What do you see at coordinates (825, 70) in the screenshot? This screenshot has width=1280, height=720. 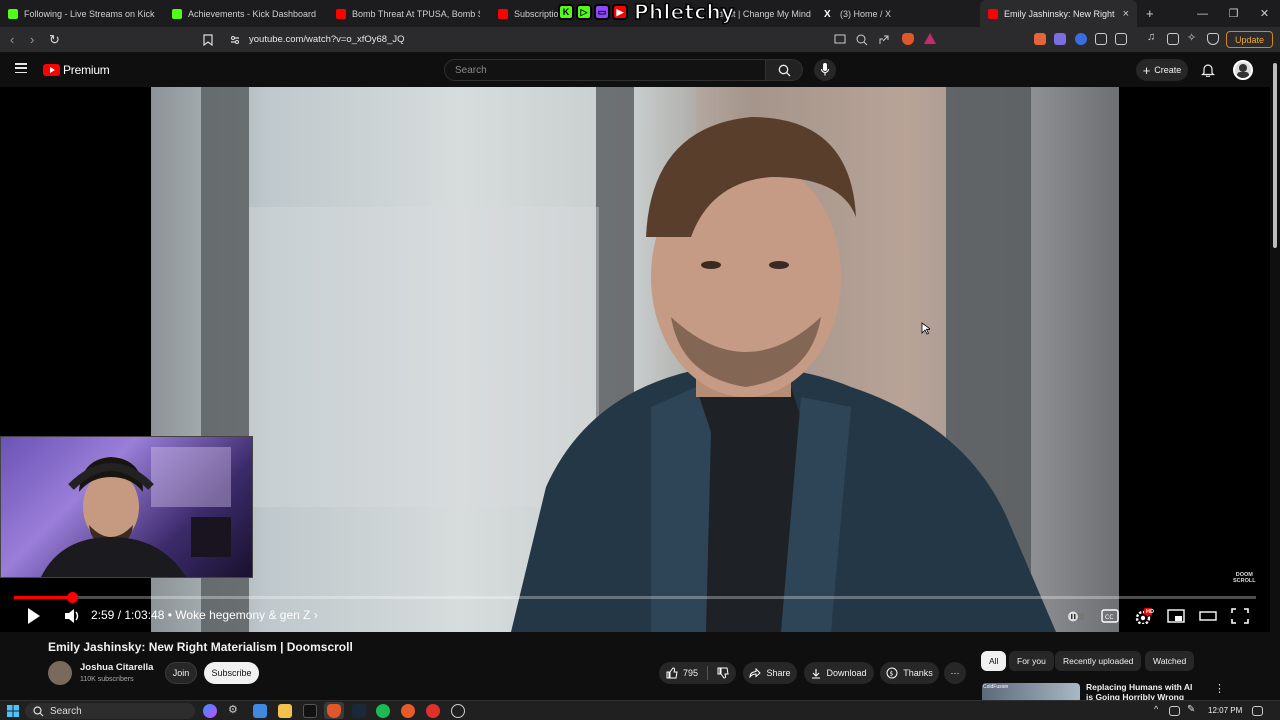 I see `voice-search-button` at bounding box center [825, 70].